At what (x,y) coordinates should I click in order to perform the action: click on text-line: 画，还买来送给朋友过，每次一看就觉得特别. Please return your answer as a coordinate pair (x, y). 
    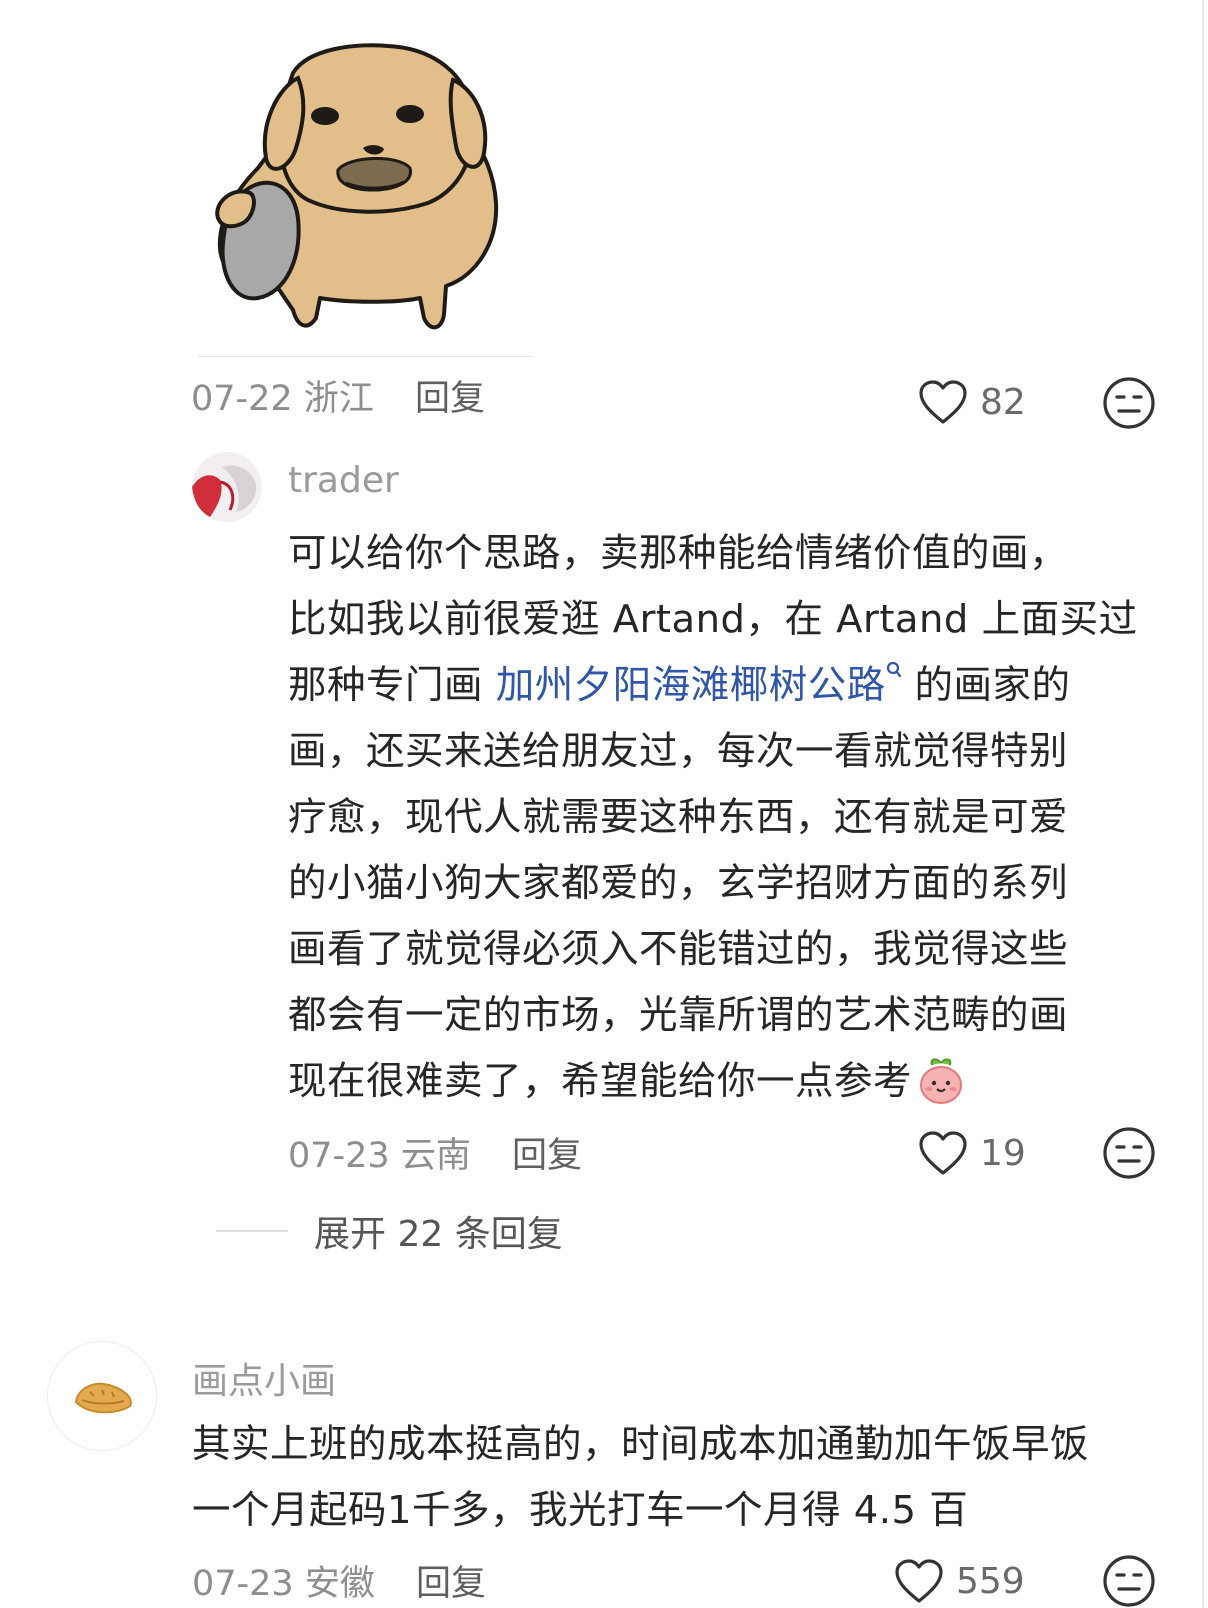
    Looking at the image, I should click on (678, 751).